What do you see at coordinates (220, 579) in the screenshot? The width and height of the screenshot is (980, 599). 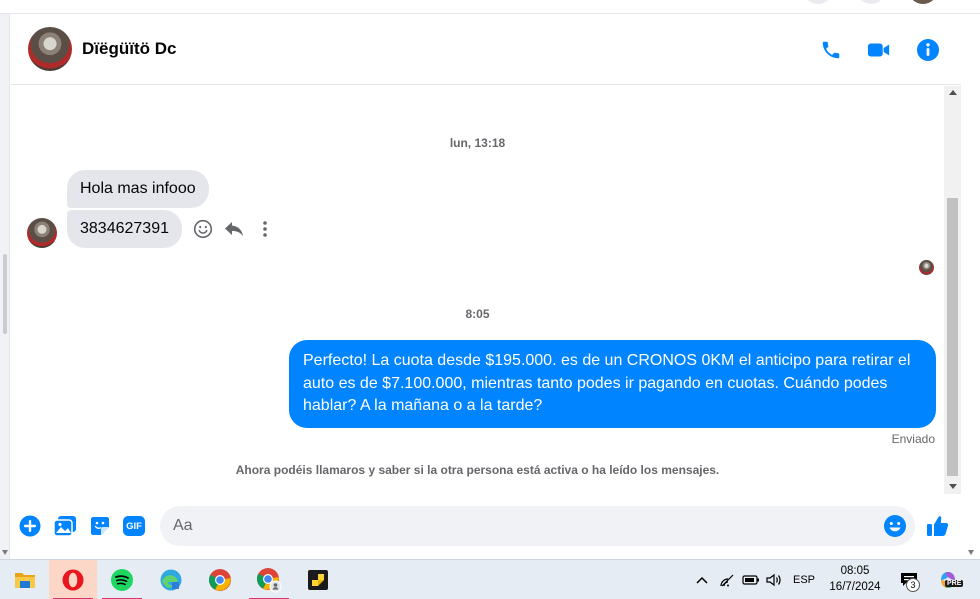 I see `chrome-icon` at bounding box center [220, 579].